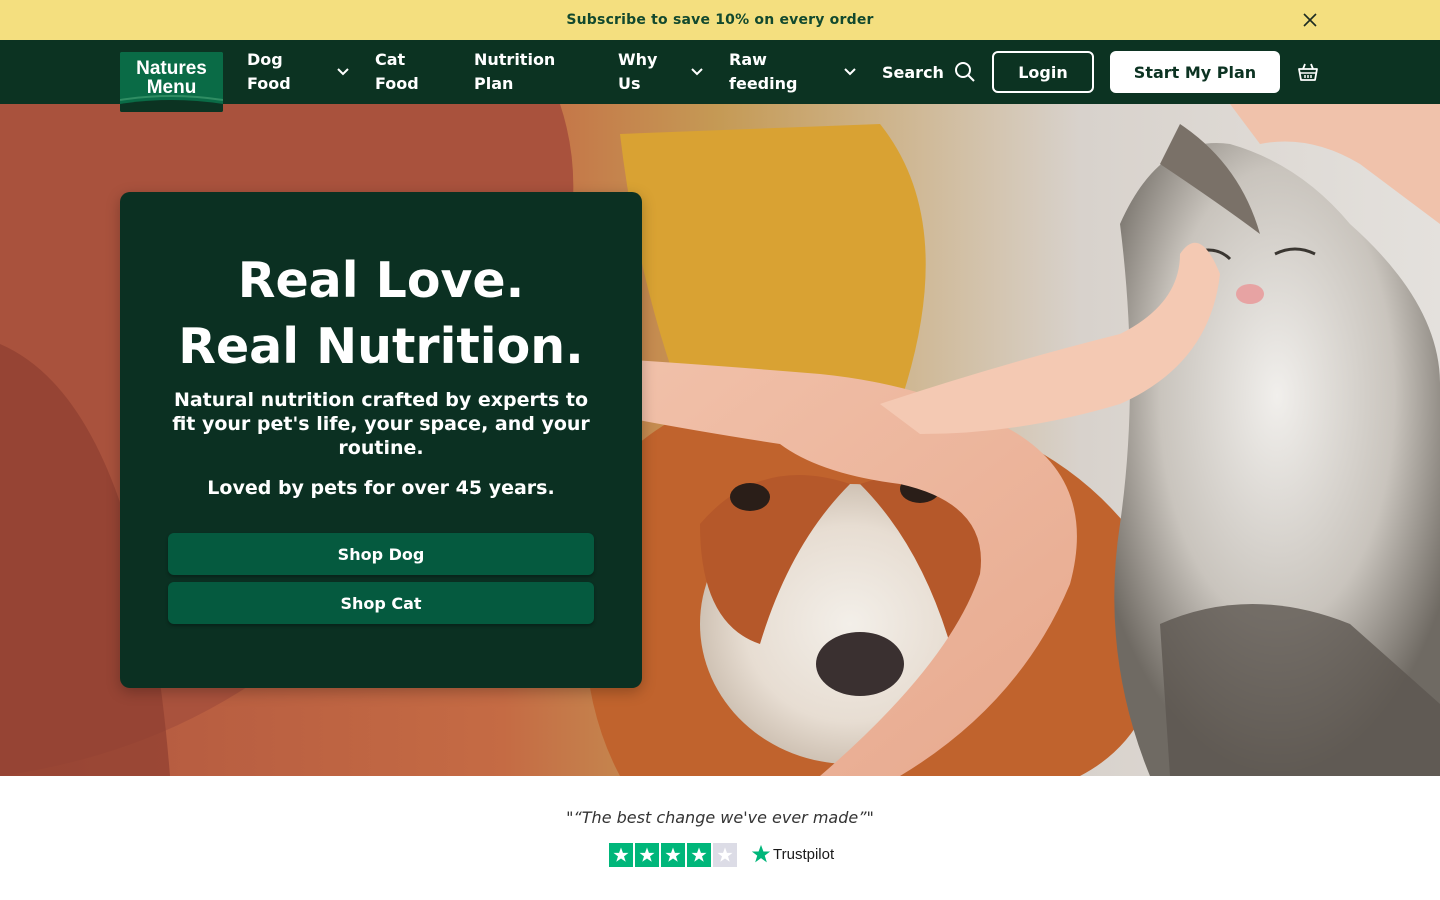  Describe the element at coordinates (763, 71) in the screenshot. I see `nav-raw-feeding-label: Raw feeding` at that location.